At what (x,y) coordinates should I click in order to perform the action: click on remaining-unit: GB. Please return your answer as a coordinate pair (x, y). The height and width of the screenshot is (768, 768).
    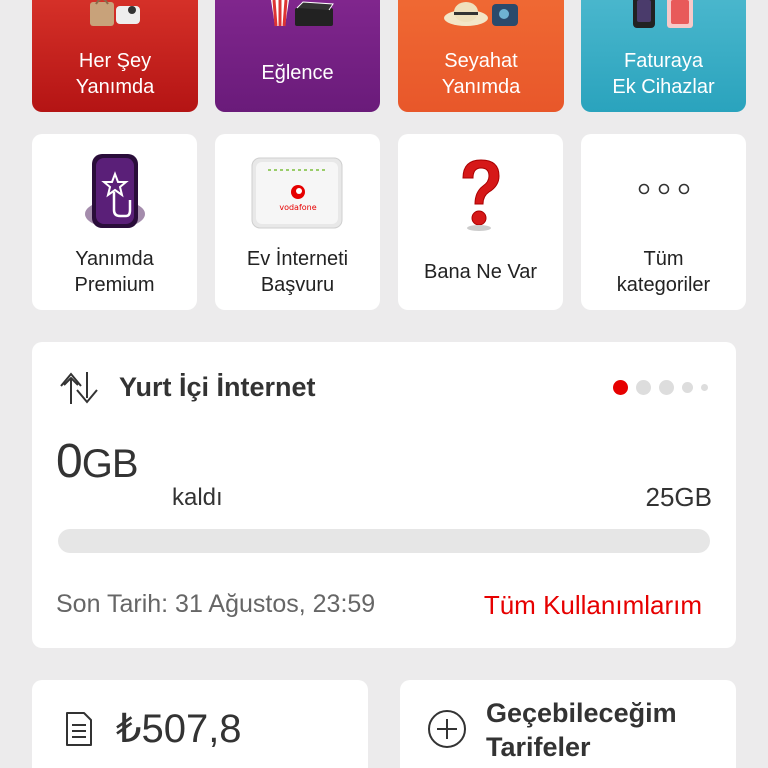
    Looking at the image, I should click on (110, 464).